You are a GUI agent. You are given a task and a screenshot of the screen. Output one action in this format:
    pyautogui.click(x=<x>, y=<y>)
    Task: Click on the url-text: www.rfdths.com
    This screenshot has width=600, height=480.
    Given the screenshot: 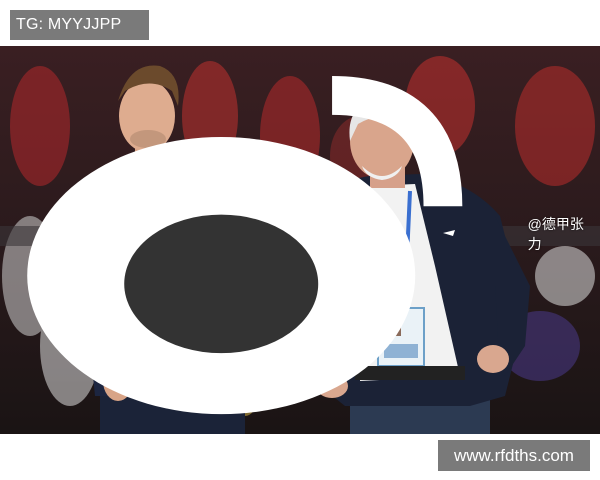 What is the action you would take?
    pyautogui.click(x=514, y=456)
    